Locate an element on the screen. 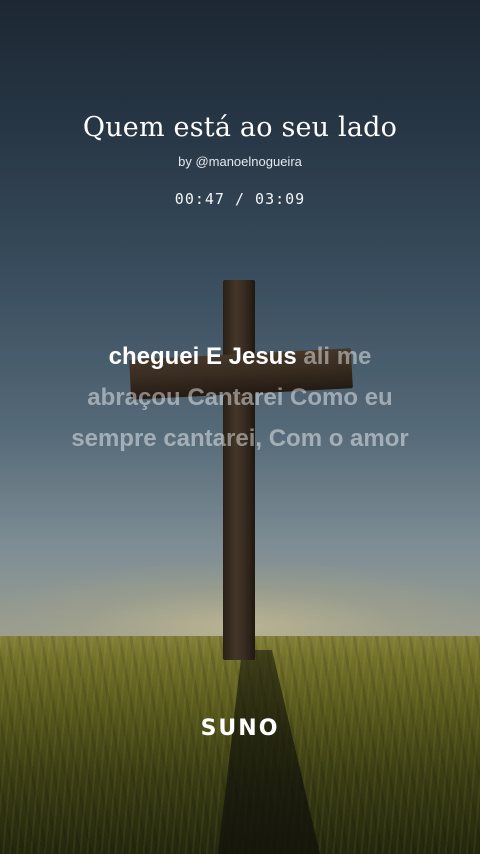  song-author: by @manoelnogueira is located at coordinates (240, 161).